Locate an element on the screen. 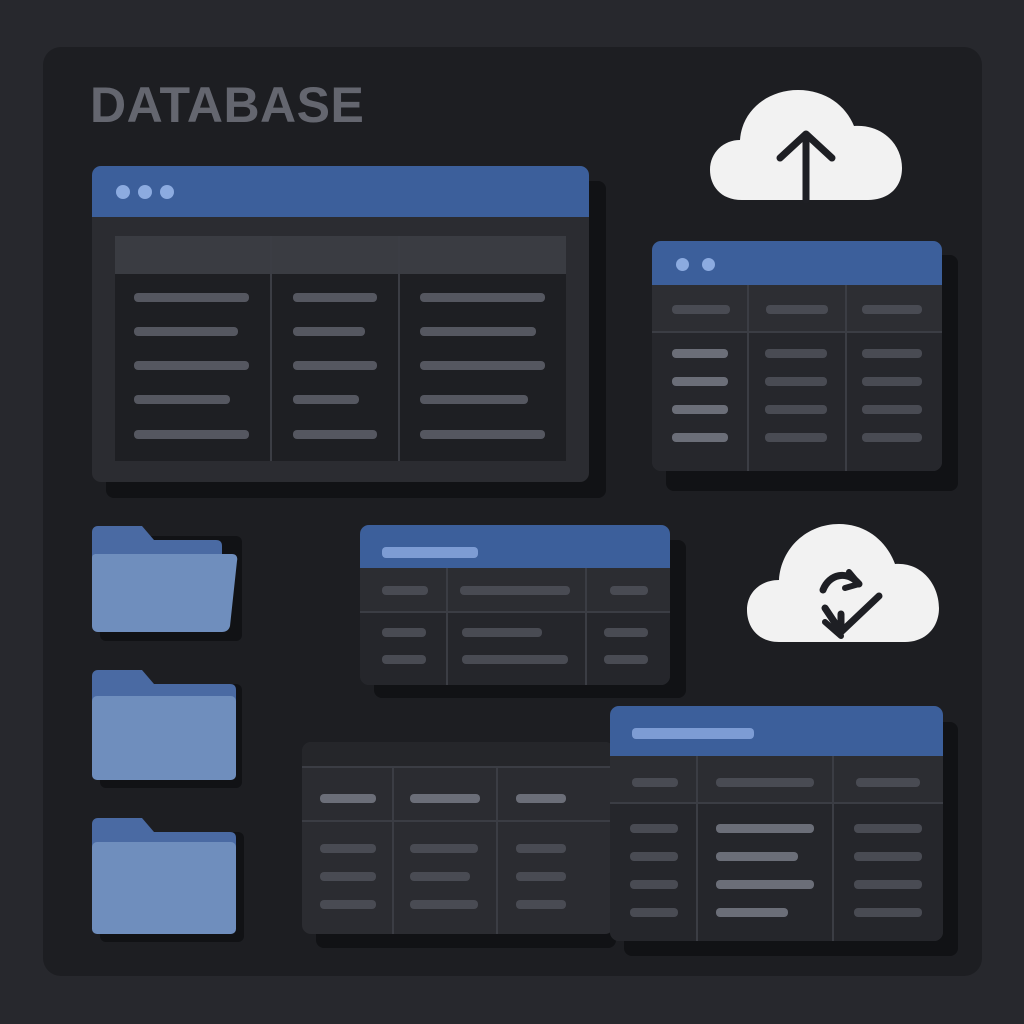 The height and width of the screenshot is (1024, 1024). cloud-sync-download-icon is located at coordinates (843, 583).